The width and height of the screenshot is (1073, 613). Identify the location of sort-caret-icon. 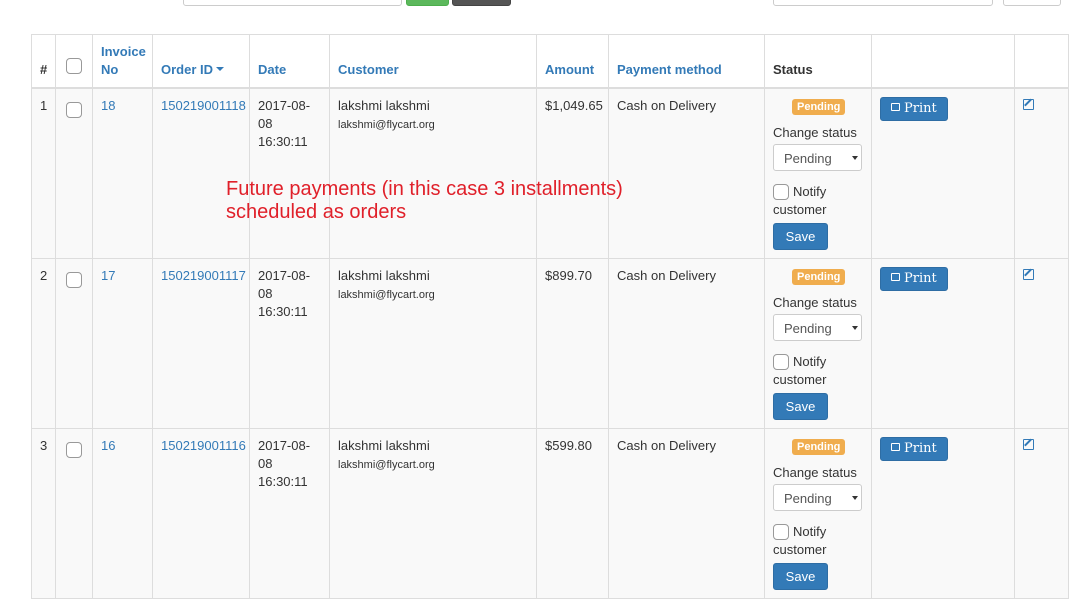
(220, 68).